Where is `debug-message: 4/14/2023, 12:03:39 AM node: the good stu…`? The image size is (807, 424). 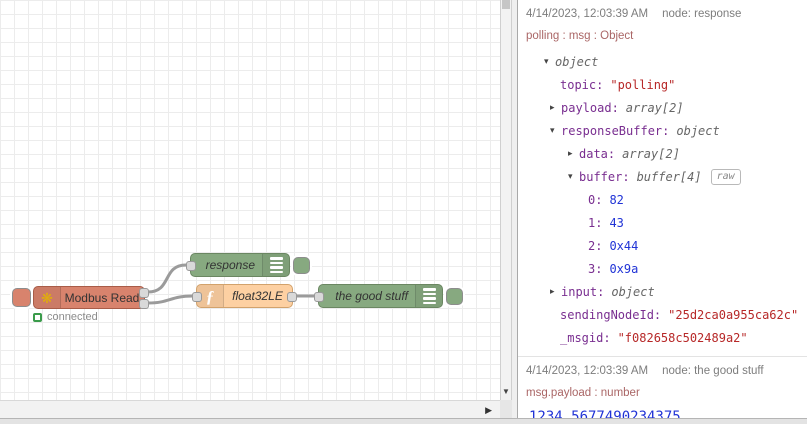
debug-message: 4/14/2023, 12:03:39 AM node: the good stu… is located at coordinates (662, 387).